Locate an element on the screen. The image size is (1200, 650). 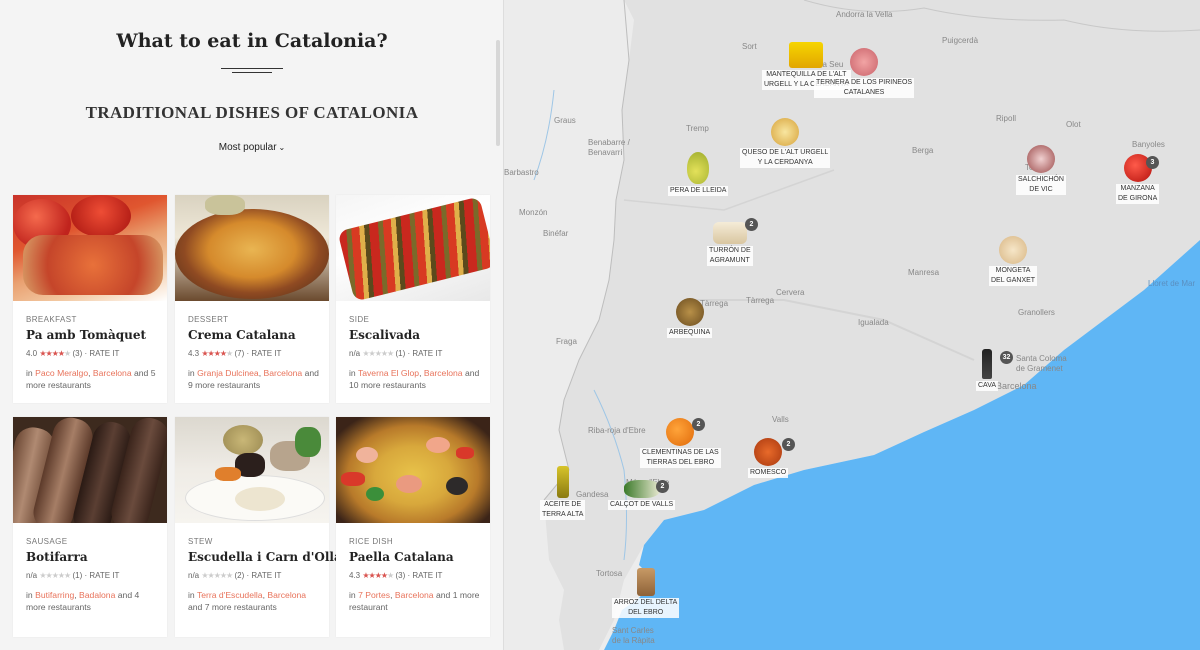
marker-count-badge: 3 is located at coordinates (1152, 162).